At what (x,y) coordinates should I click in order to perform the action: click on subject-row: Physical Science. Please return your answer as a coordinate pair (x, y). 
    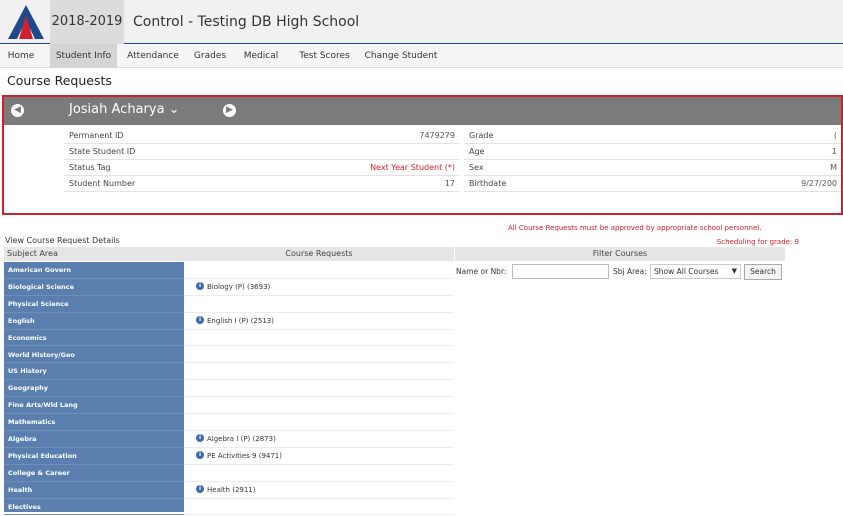
    Looking at the image, I should click on (94, 304).